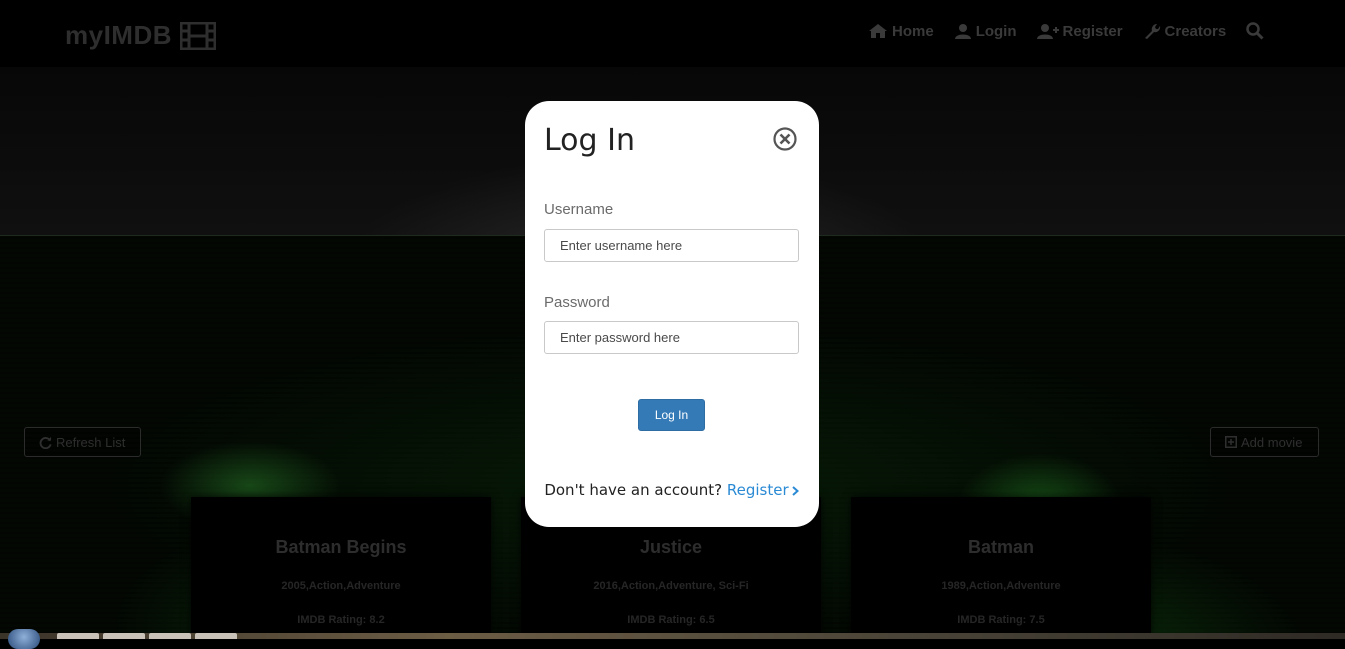  Describe the element at coordinates (962, 31) in the screenshot. I see `user-icon` at that location.